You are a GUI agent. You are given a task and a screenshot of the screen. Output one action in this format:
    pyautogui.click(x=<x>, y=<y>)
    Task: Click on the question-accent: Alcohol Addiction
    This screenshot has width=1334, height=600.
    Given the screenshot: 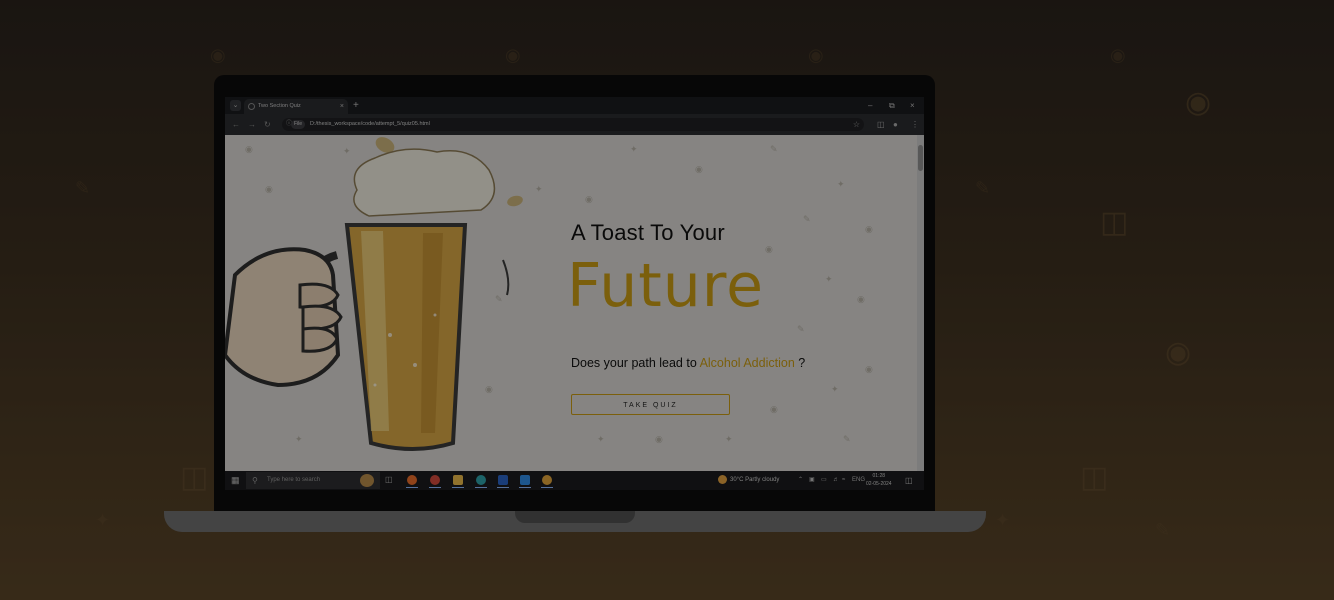 What is the action you would take?
    pyautogui.click(x=747, y=363)
    